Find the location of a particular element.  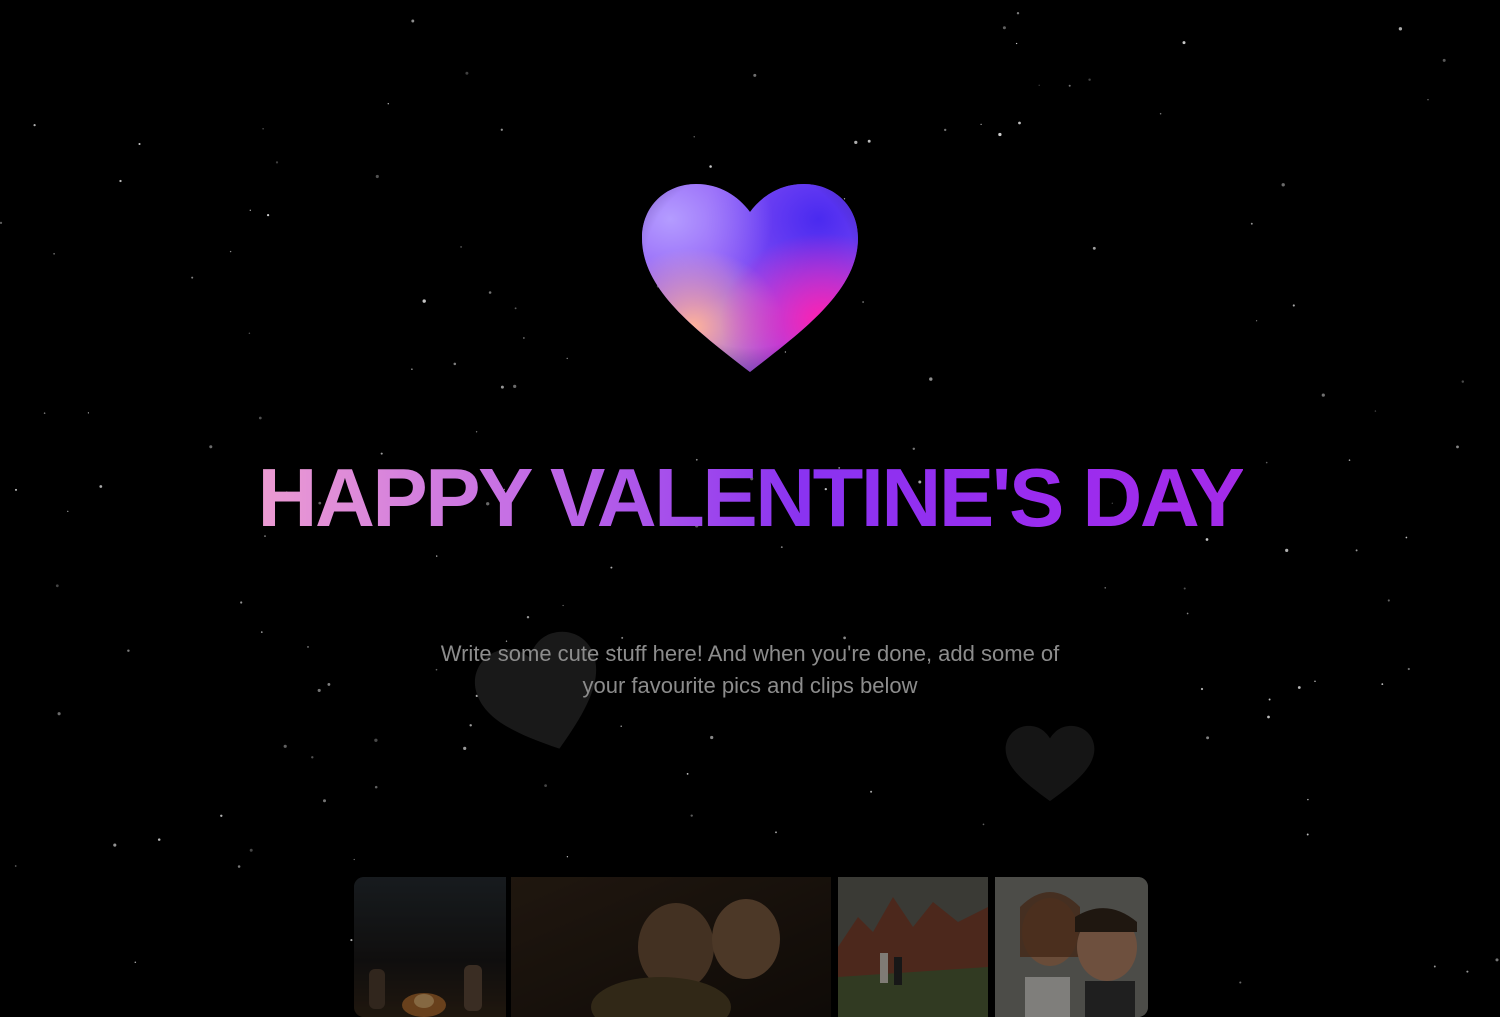

page-title-text: HAPPY VALENTINE'S DAY is located at coordinates (751, 497).